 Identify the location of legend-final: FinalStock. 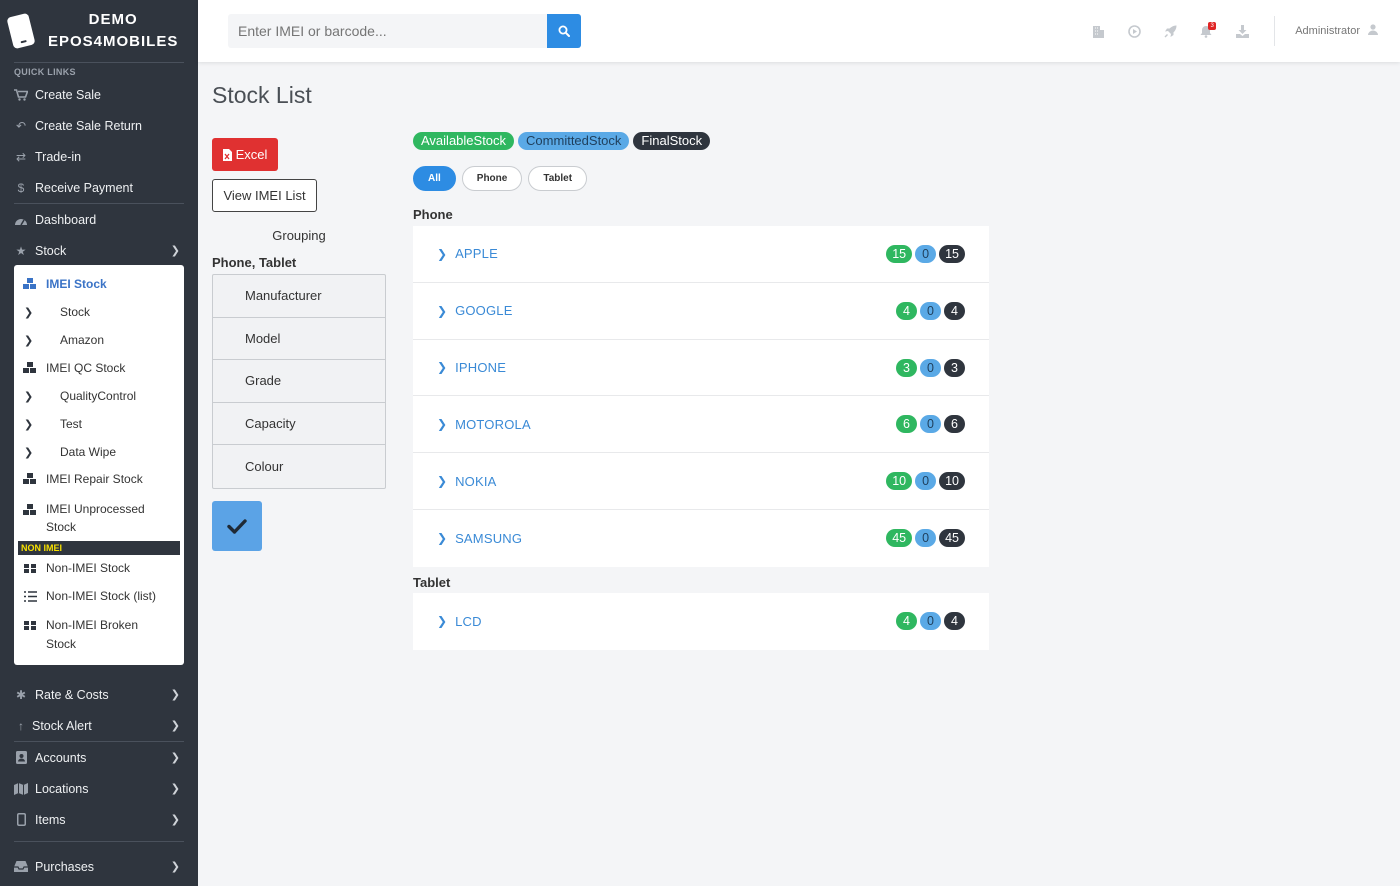
(672, 141).